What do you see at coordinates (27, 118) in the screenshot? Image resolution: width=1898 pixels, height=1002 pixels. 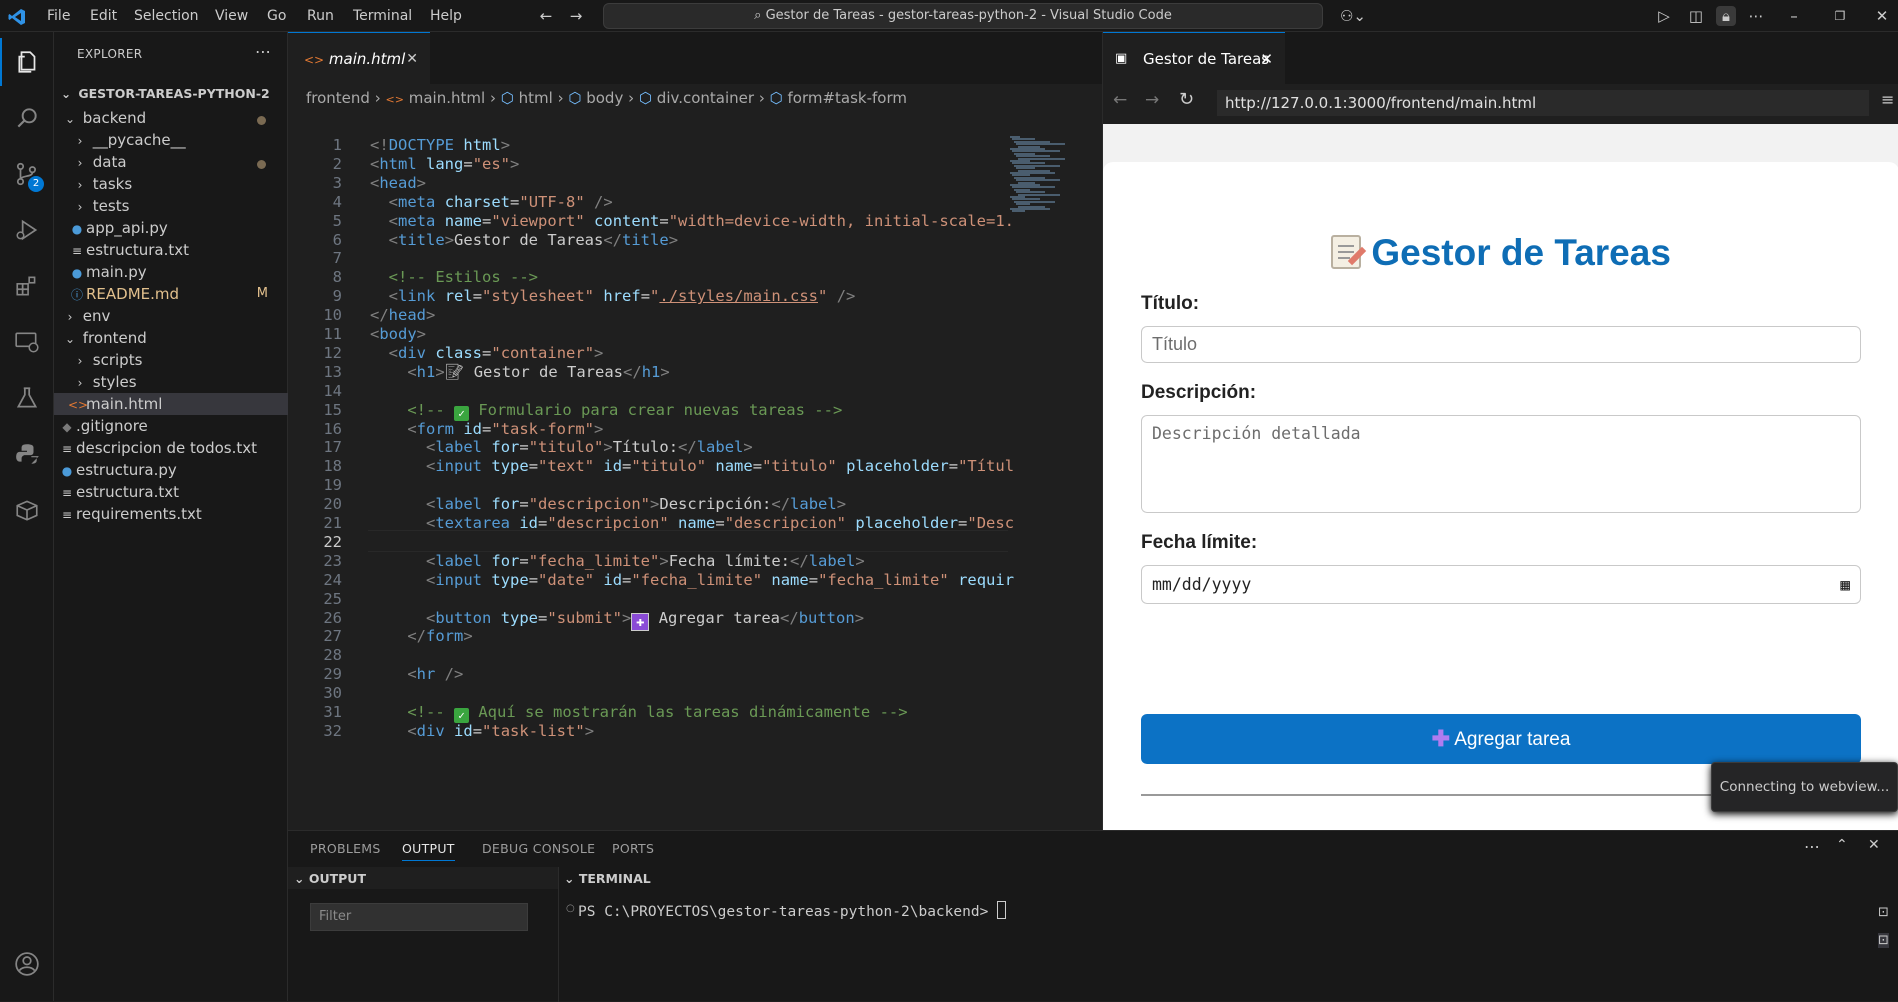 I see `search-icon` at bounding box center [27, 118].